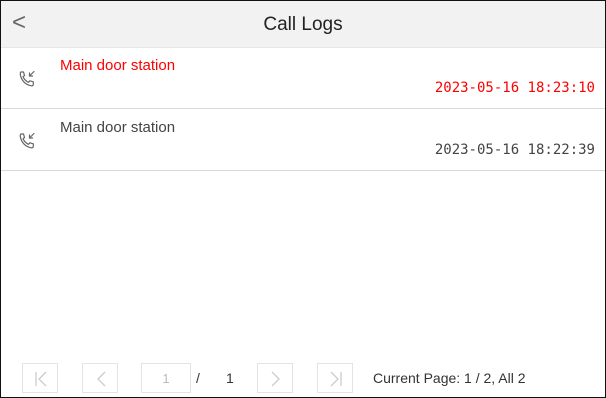  What do you see at coordinates (514, 88) in the screenshot?
I see `call-time: 2023-05-16 18:23:10` at bounding box center [514, 88].